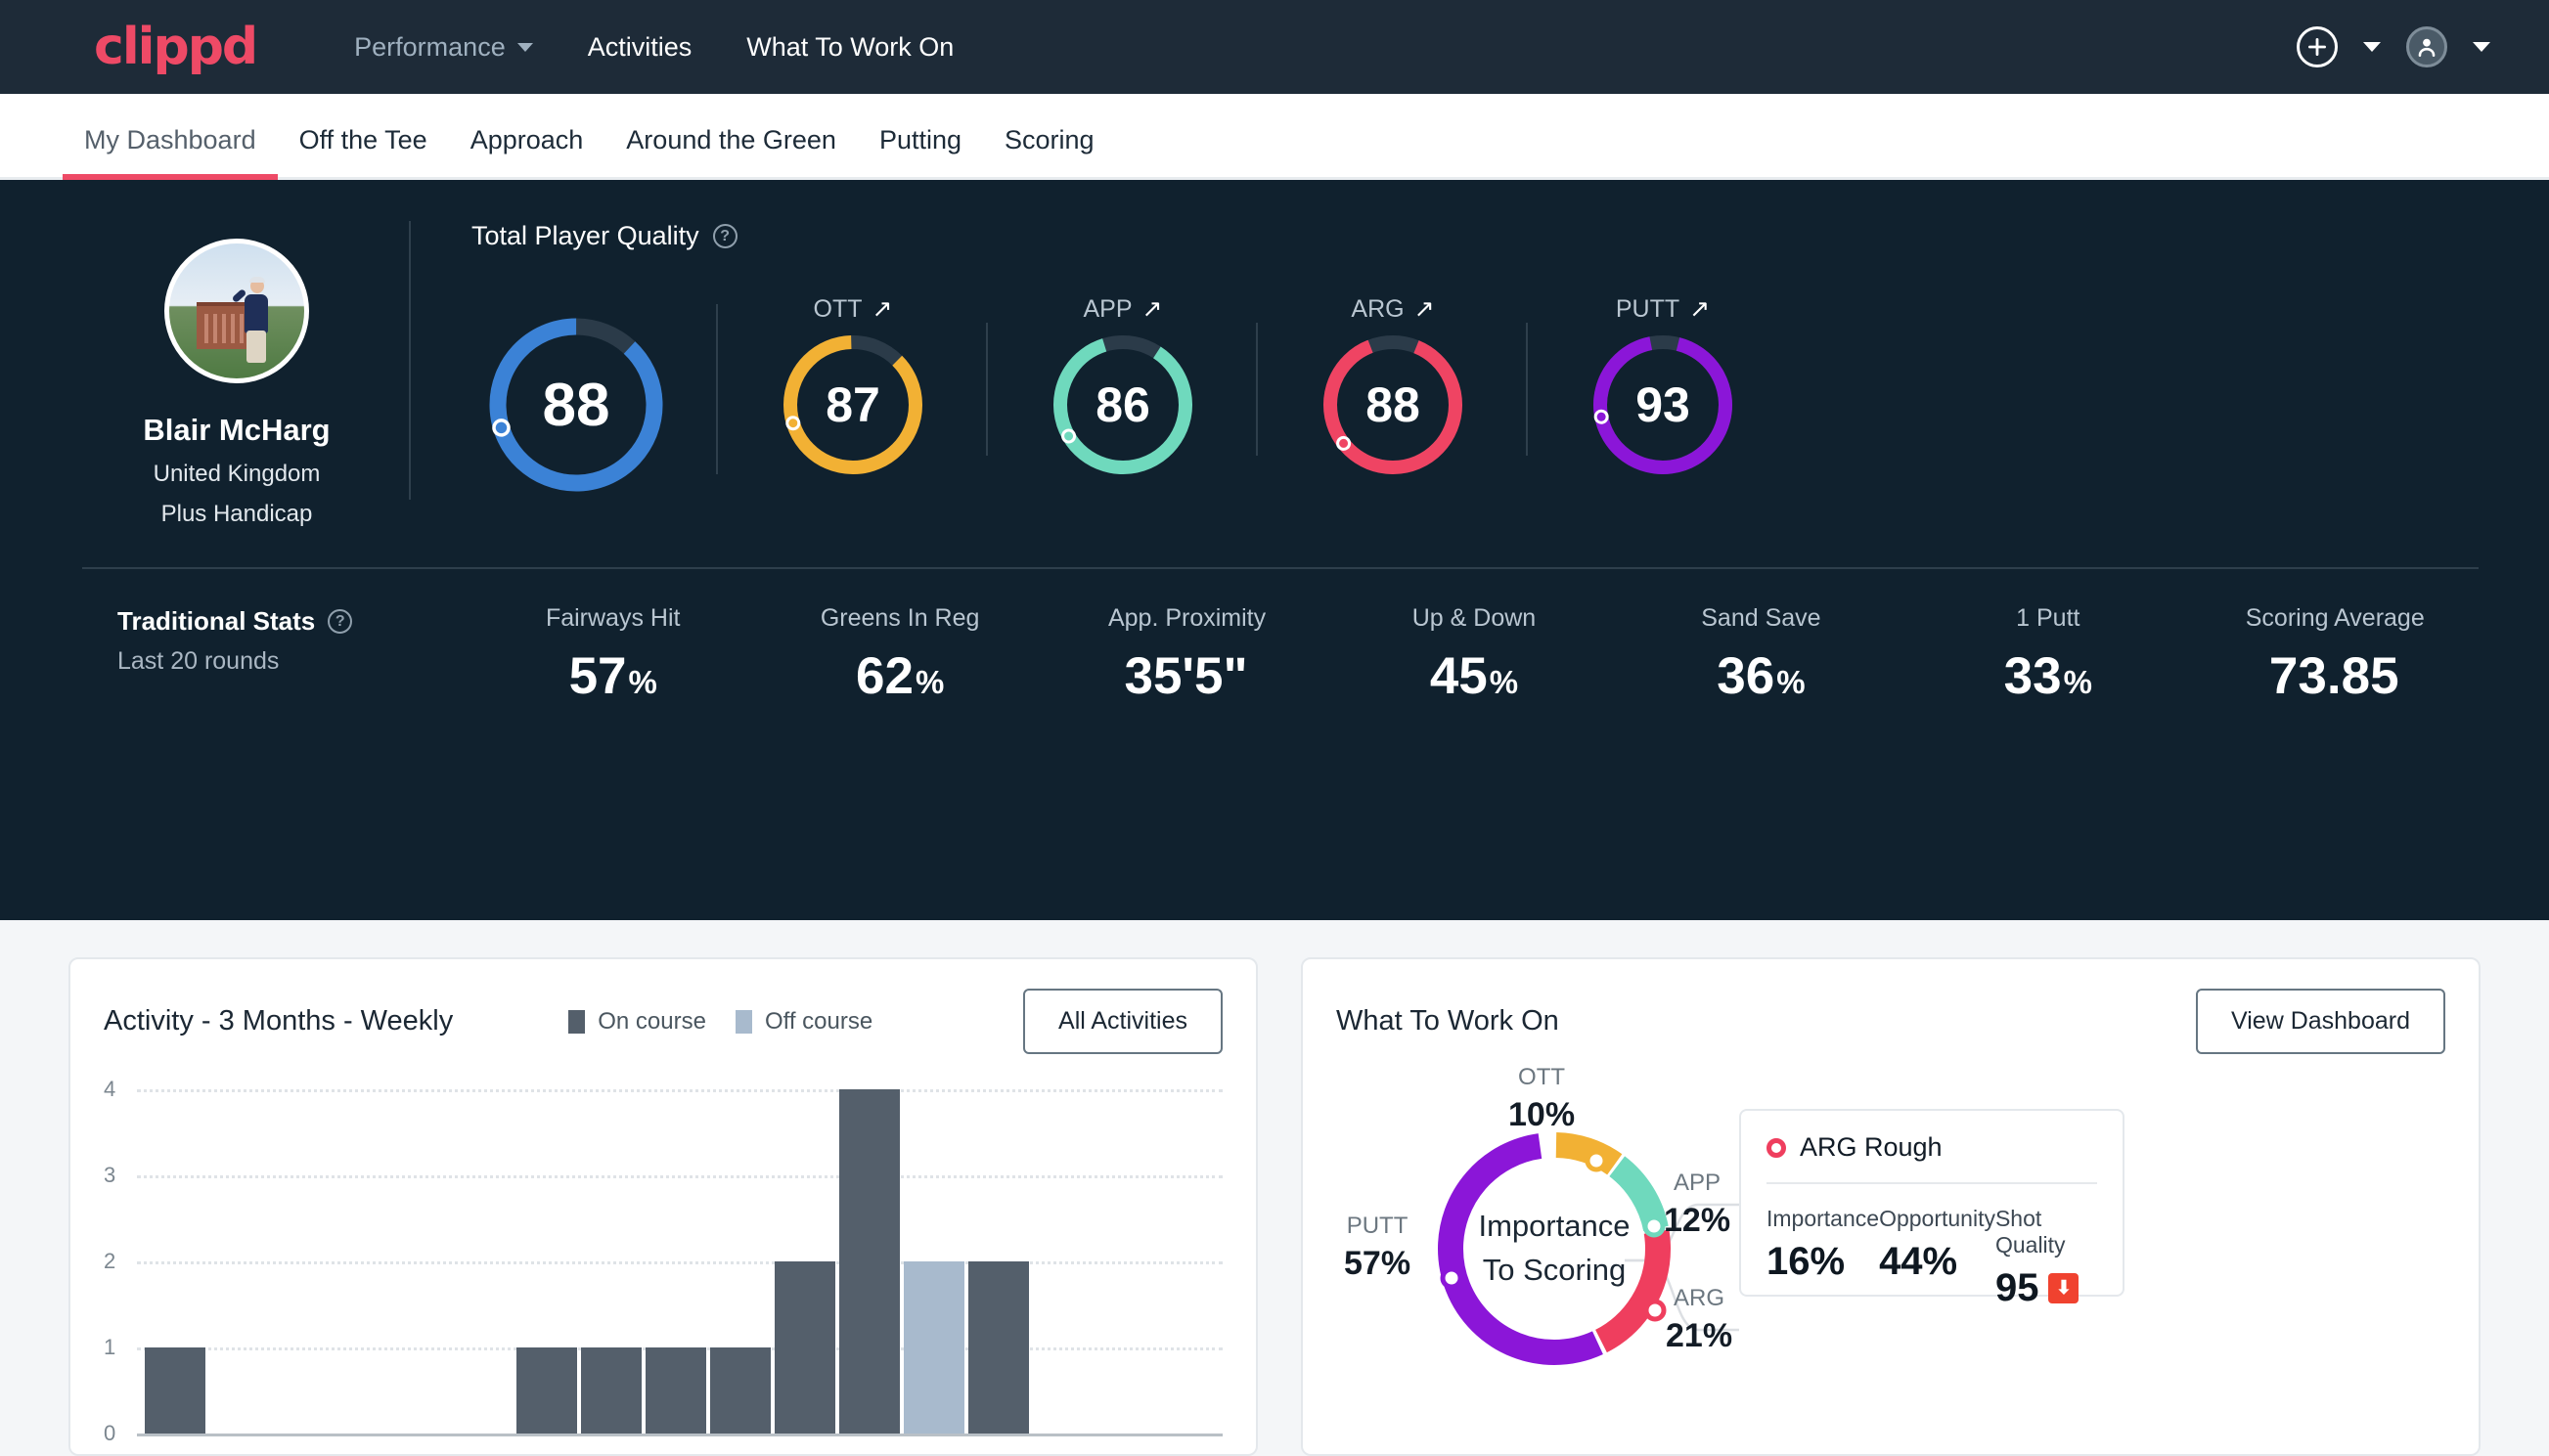 This screenshot has height=1456, width=2549. I want to click on stat-number: 36, so click(1746, 676).